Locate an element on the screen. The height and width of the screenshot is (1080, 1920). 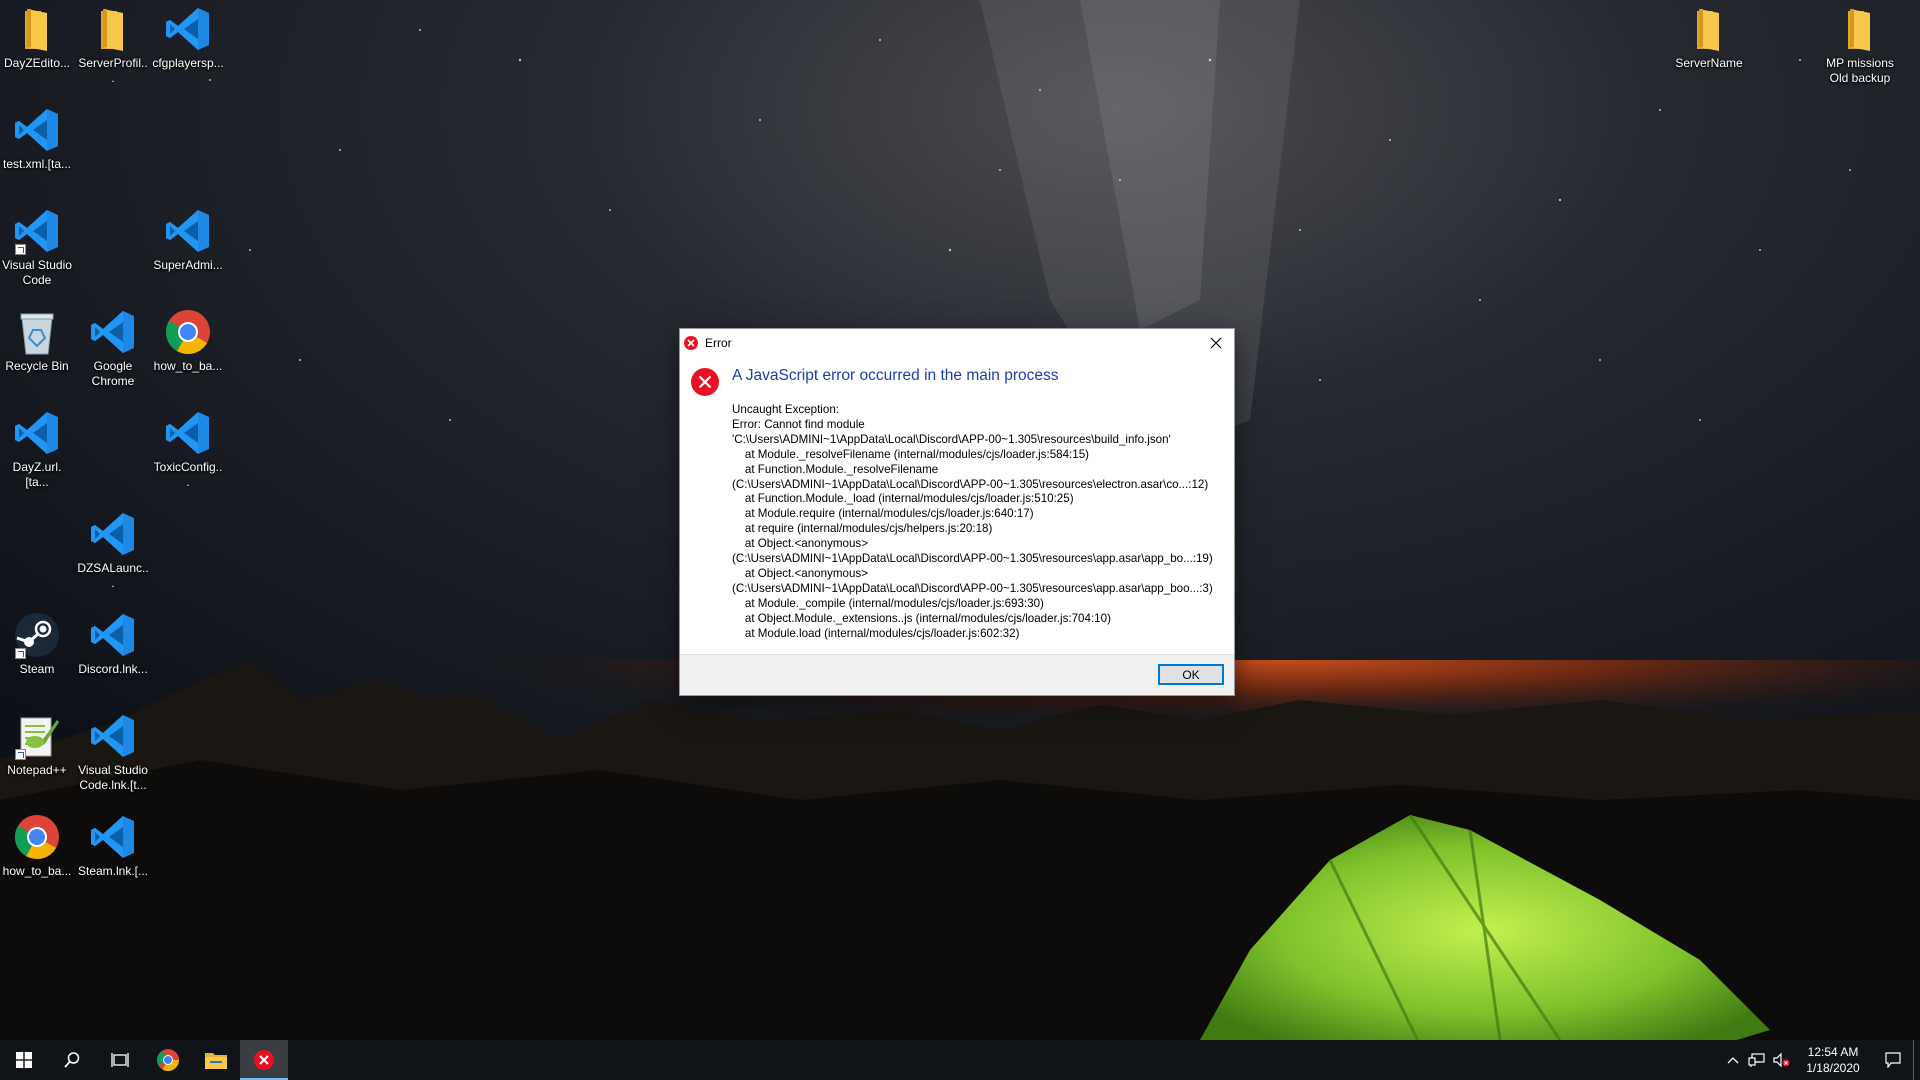
dialog-footer: OK is located at coordinates (957, 674).